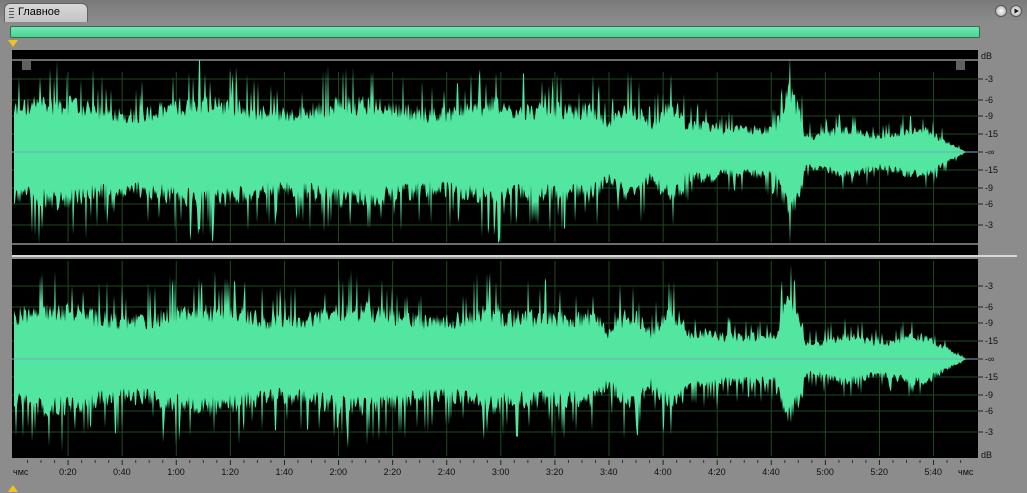 This screenshot has height=493, width=1027. I want to click on play-icon, so click(1016, 11).